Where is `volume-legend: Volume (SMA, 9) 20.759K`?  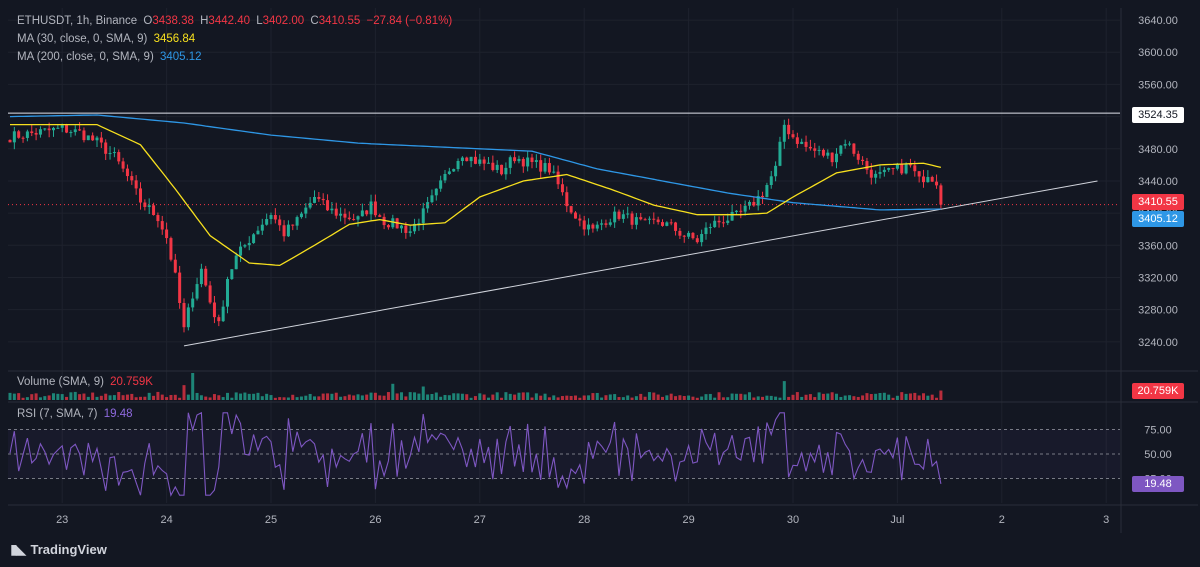 volume-legend: Volume (SMA, 9) 20.759K is located at coordinates (86, 382).